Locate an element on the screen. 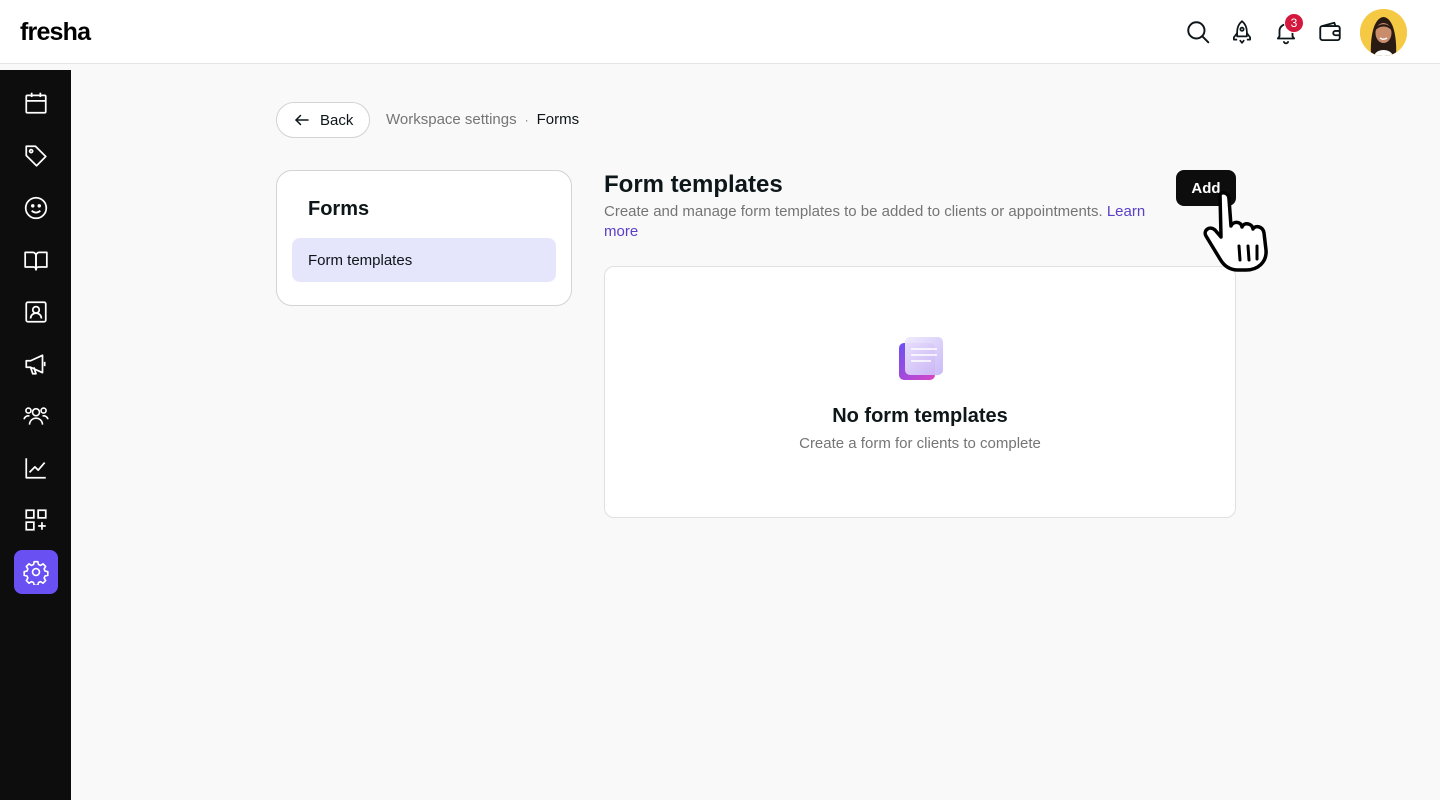  contact-card-icon is located at coordinates (36, 312).